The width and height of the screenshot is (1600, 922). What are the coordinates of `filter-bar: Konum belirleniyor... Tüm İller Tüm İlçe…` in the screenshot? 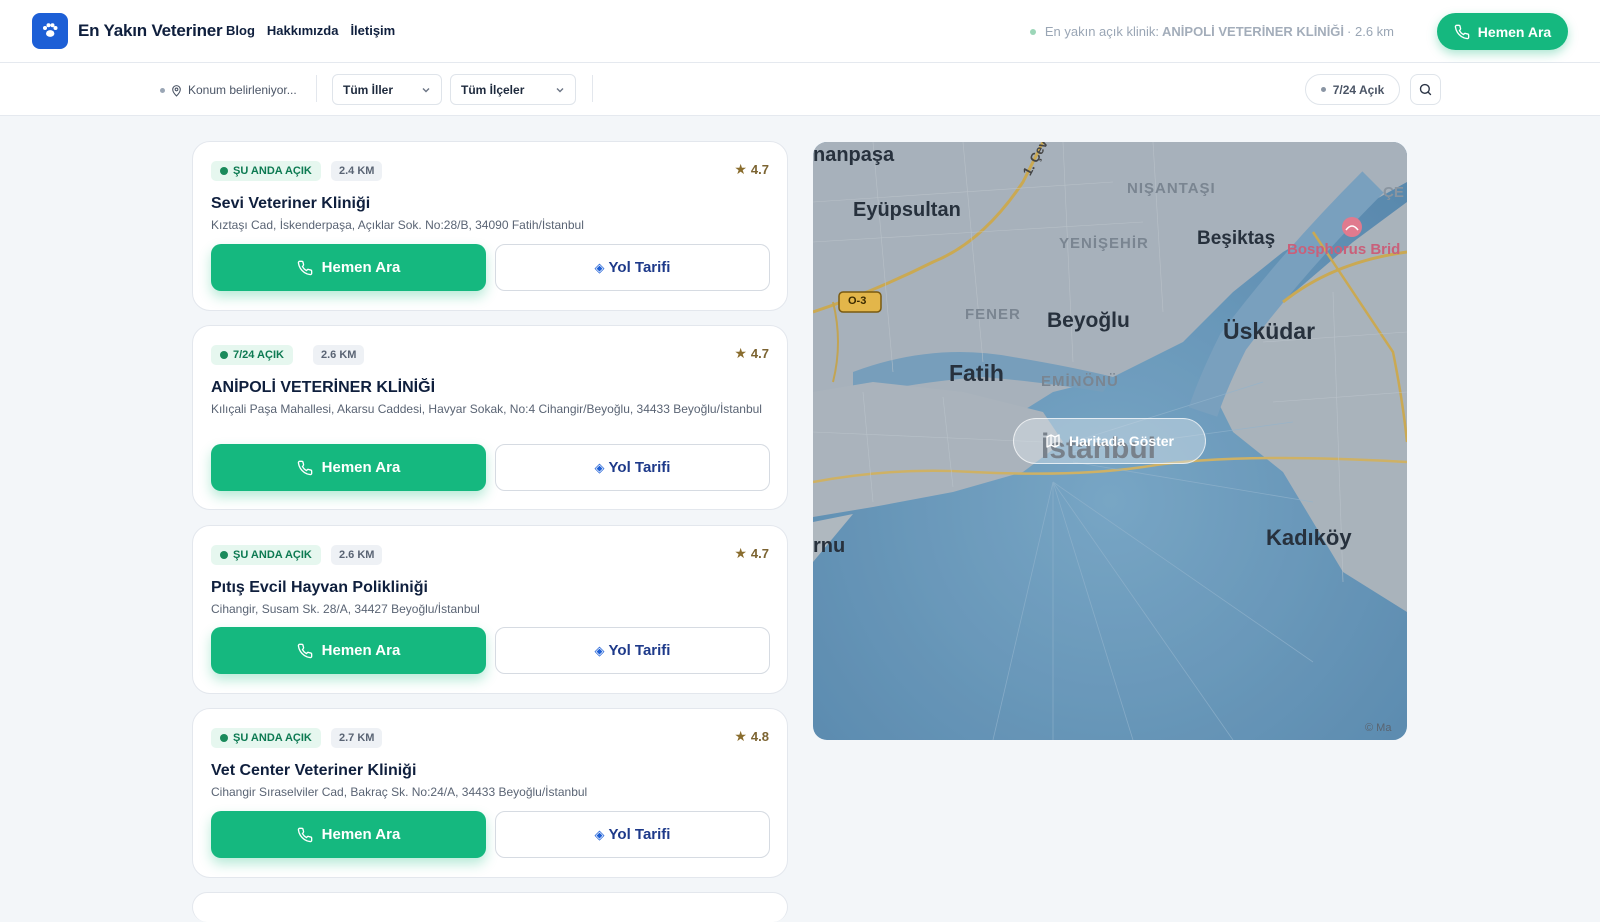 It's located at (800, 89).